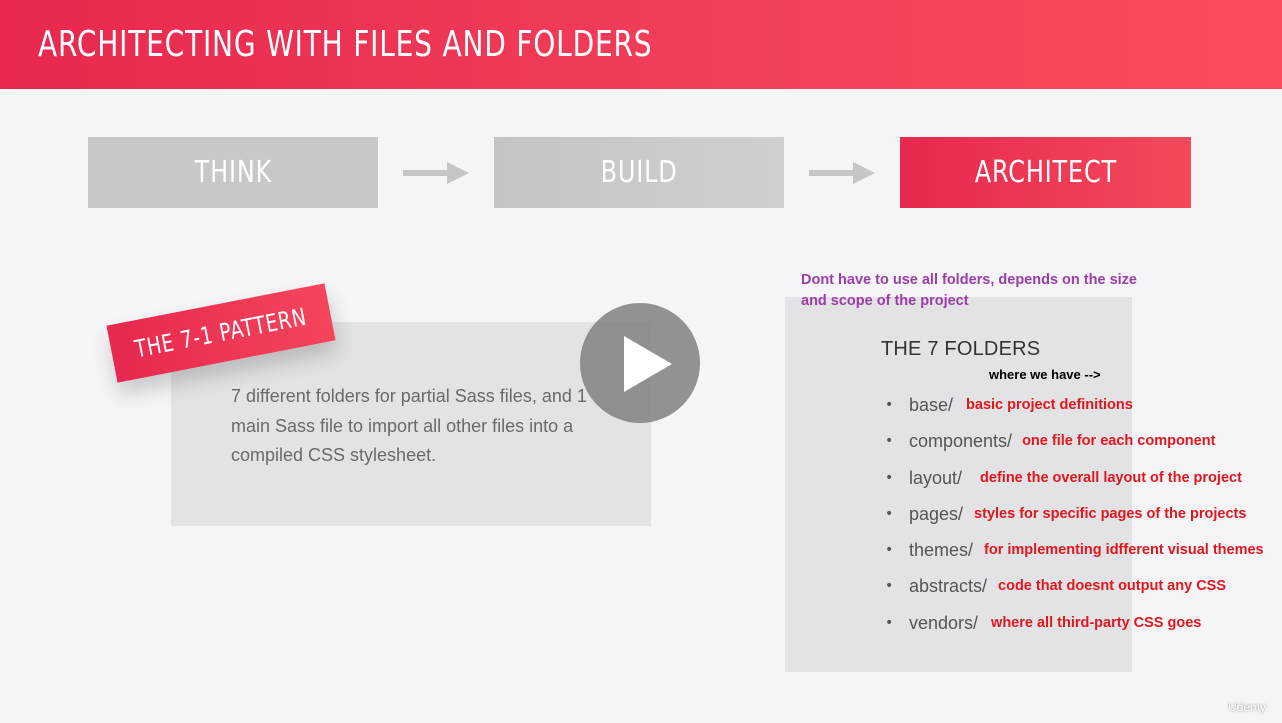 The width and height of the screenshot is (1282, 723). What do you see at coordinates (944, 622) in the screenshot?
I see `folder-name: vendors/` at bounding box center [944, 622].